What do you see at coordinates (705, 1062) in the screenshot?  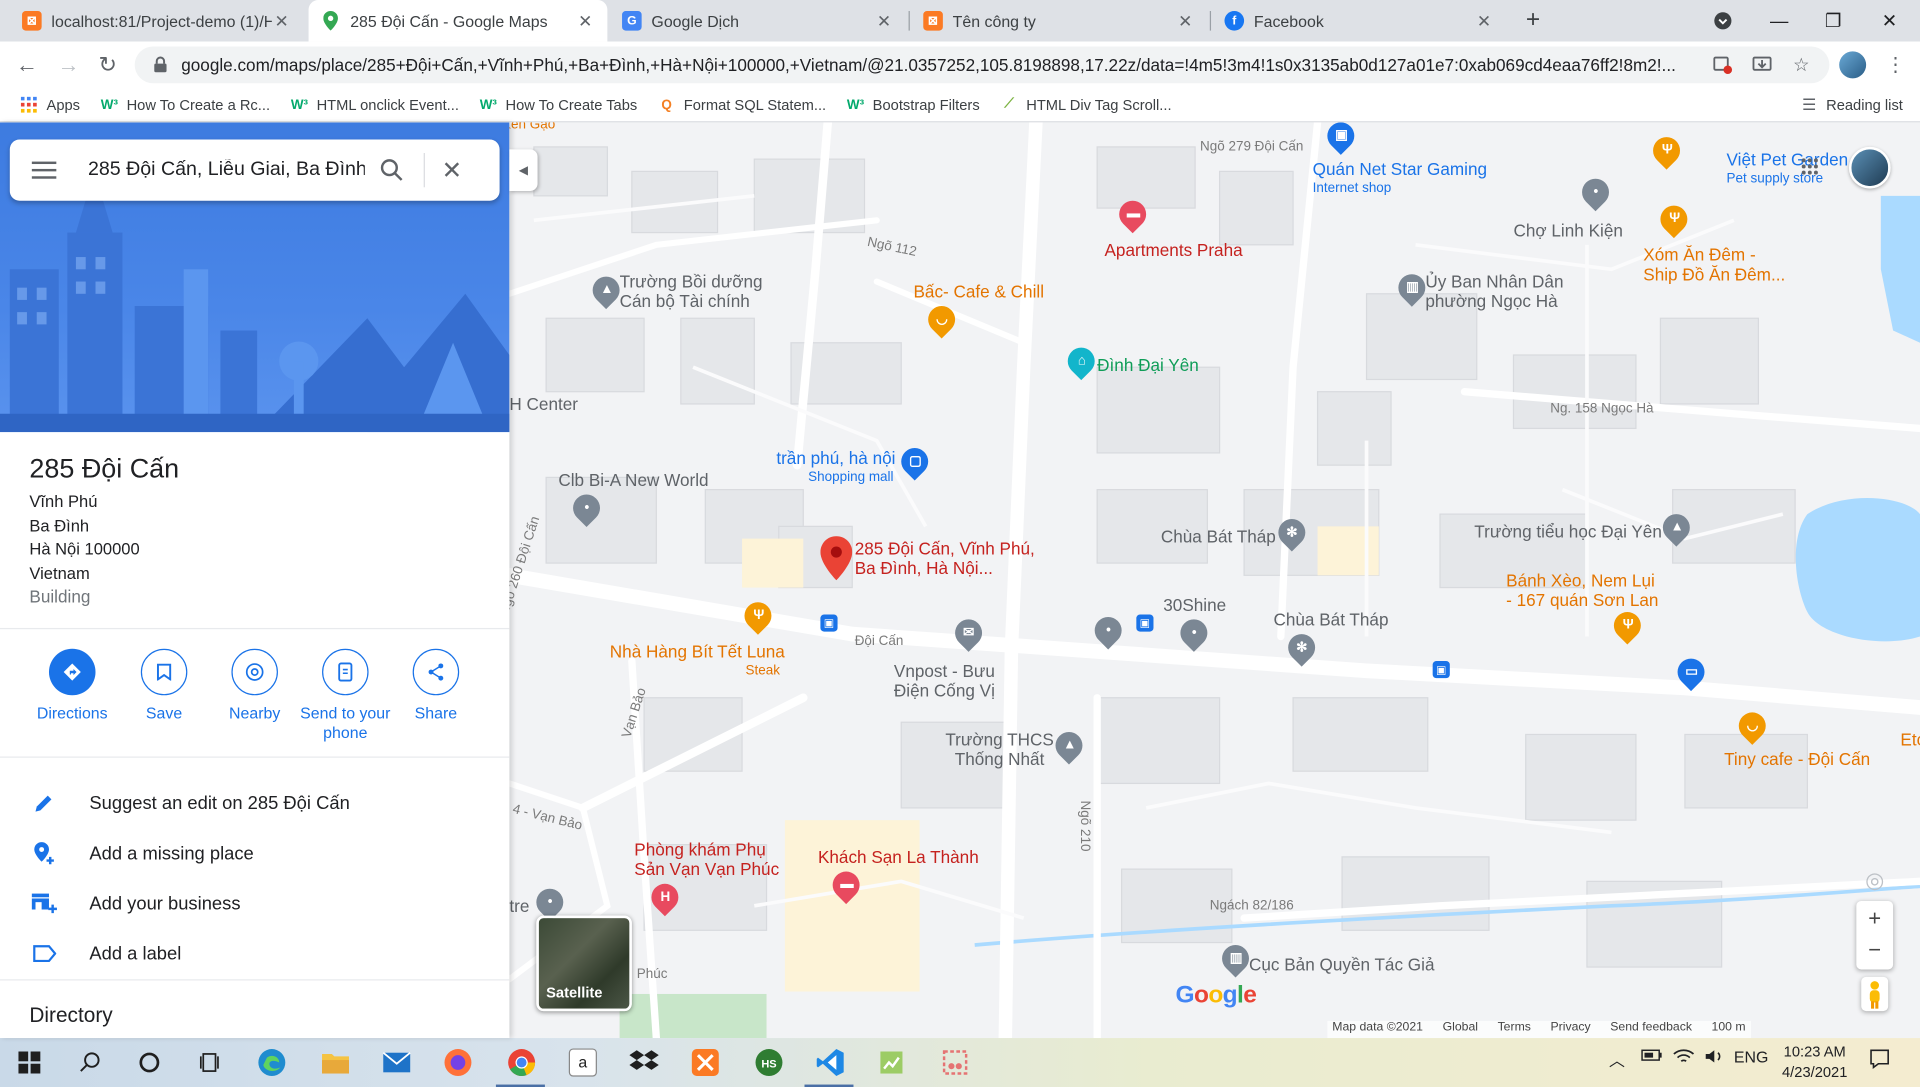 I see `xampp-icon` at bounding box center [705, 1062].